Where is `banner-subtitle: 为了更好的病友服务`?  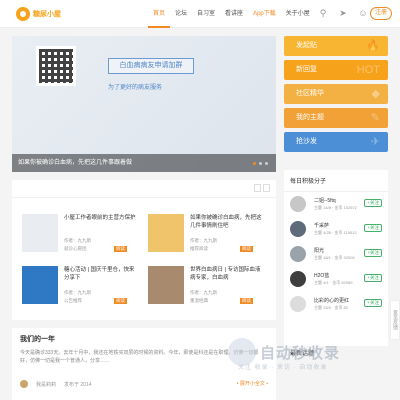 banner-subtitle: 为了更好的病友服务 is located at coordinates (135, 88).